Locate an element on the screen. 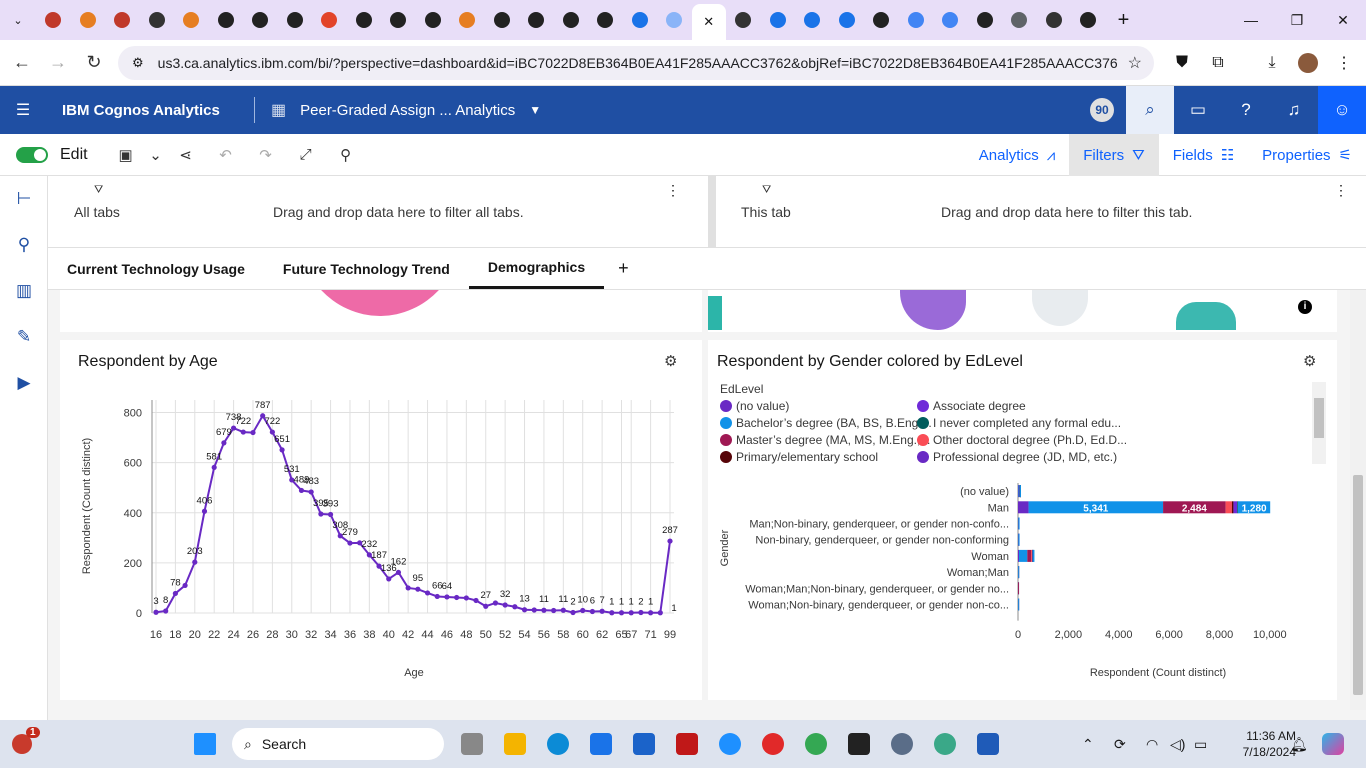 The height and width of the screenshot is (768, 1366). visualizations-icon: ▥ is located at coordinates (24, 291).